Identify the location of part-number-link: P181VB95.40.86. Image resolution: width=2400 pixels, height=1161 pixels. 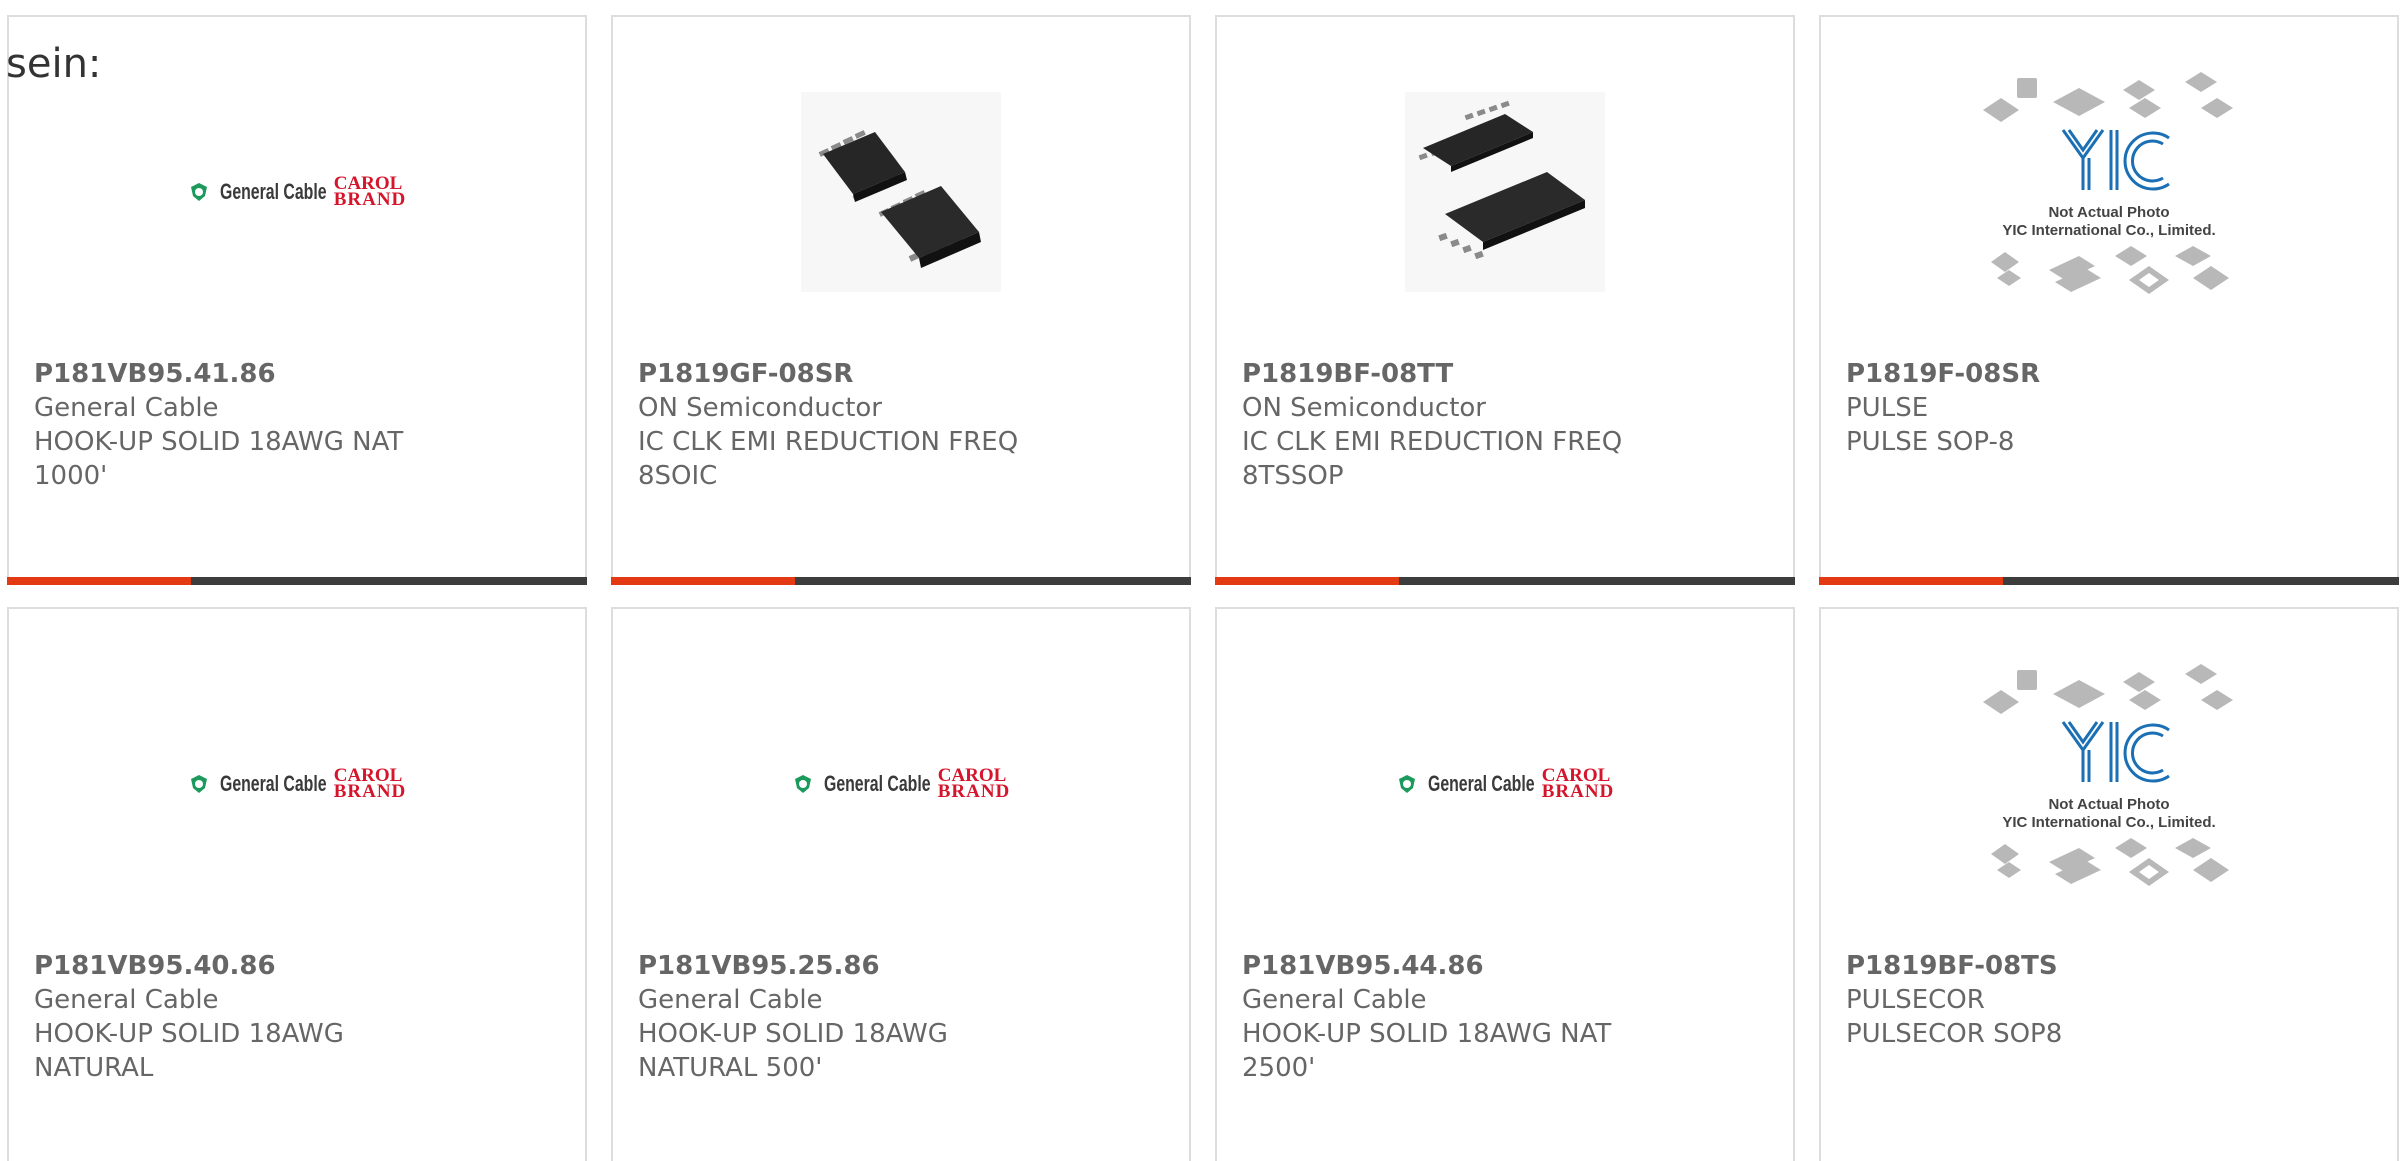
(284, 966).